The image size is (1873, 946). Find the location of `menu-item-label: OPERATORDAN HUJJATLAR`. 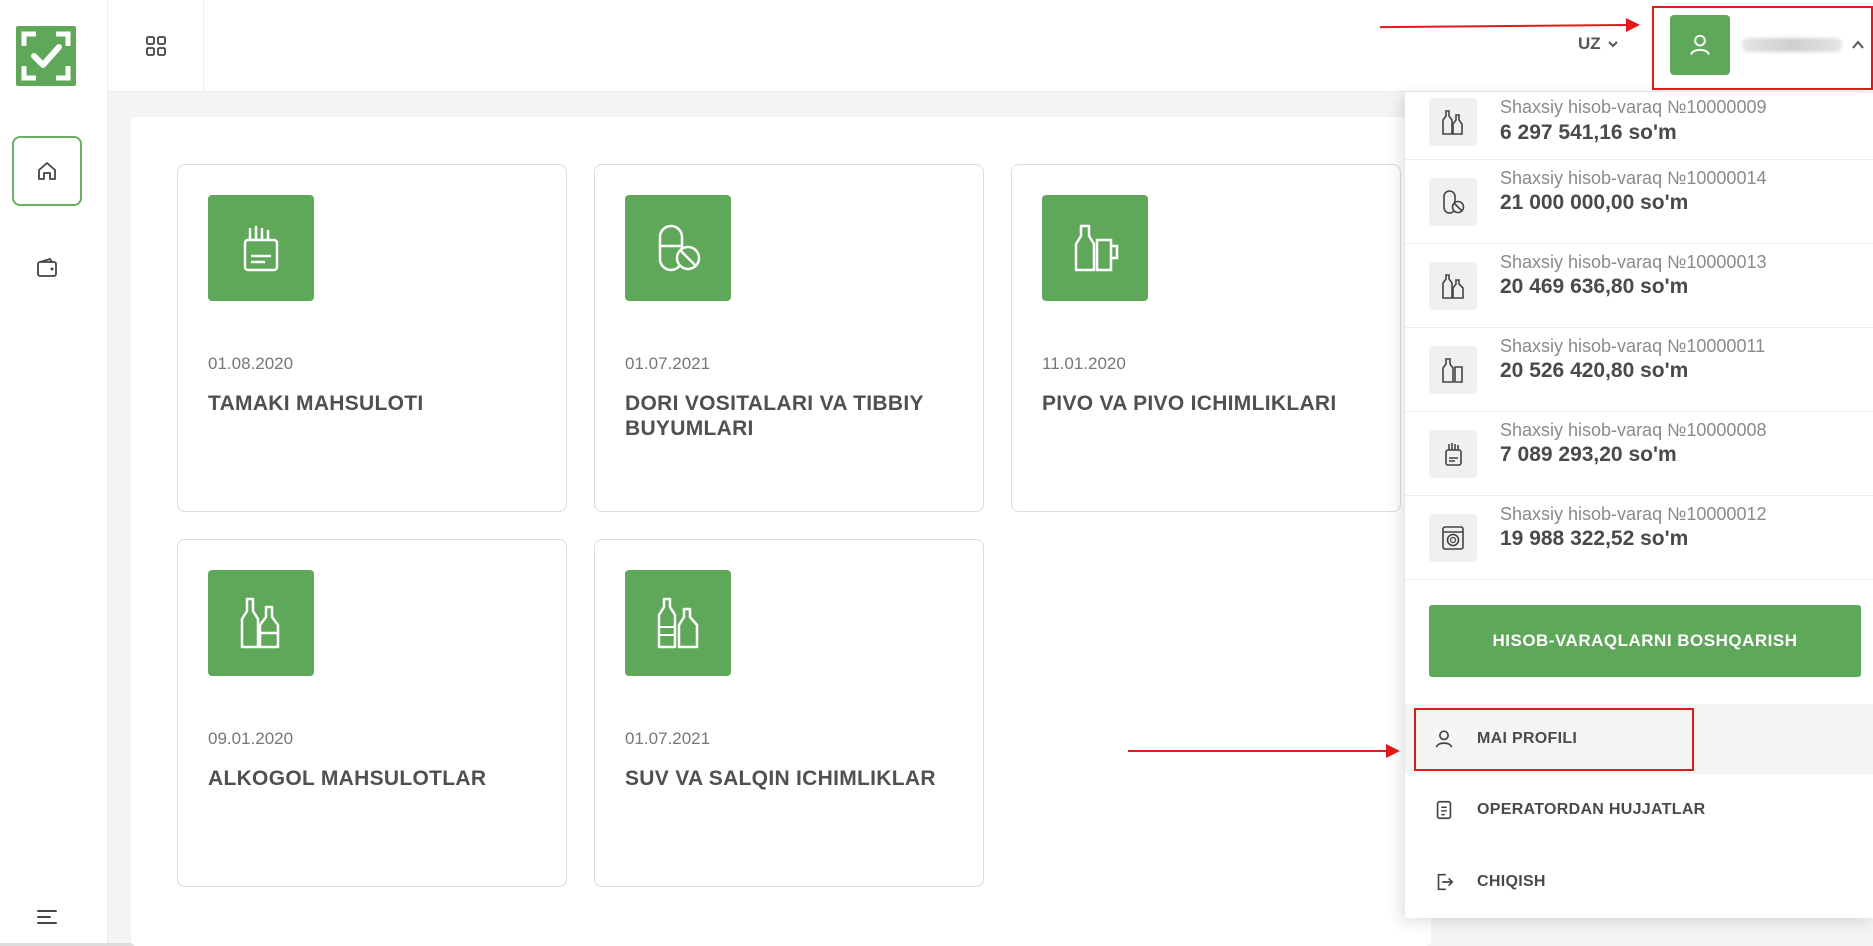

menu-item-label: OPERATORDAN HUJJATLAR is located at coordinates (1591, 809).